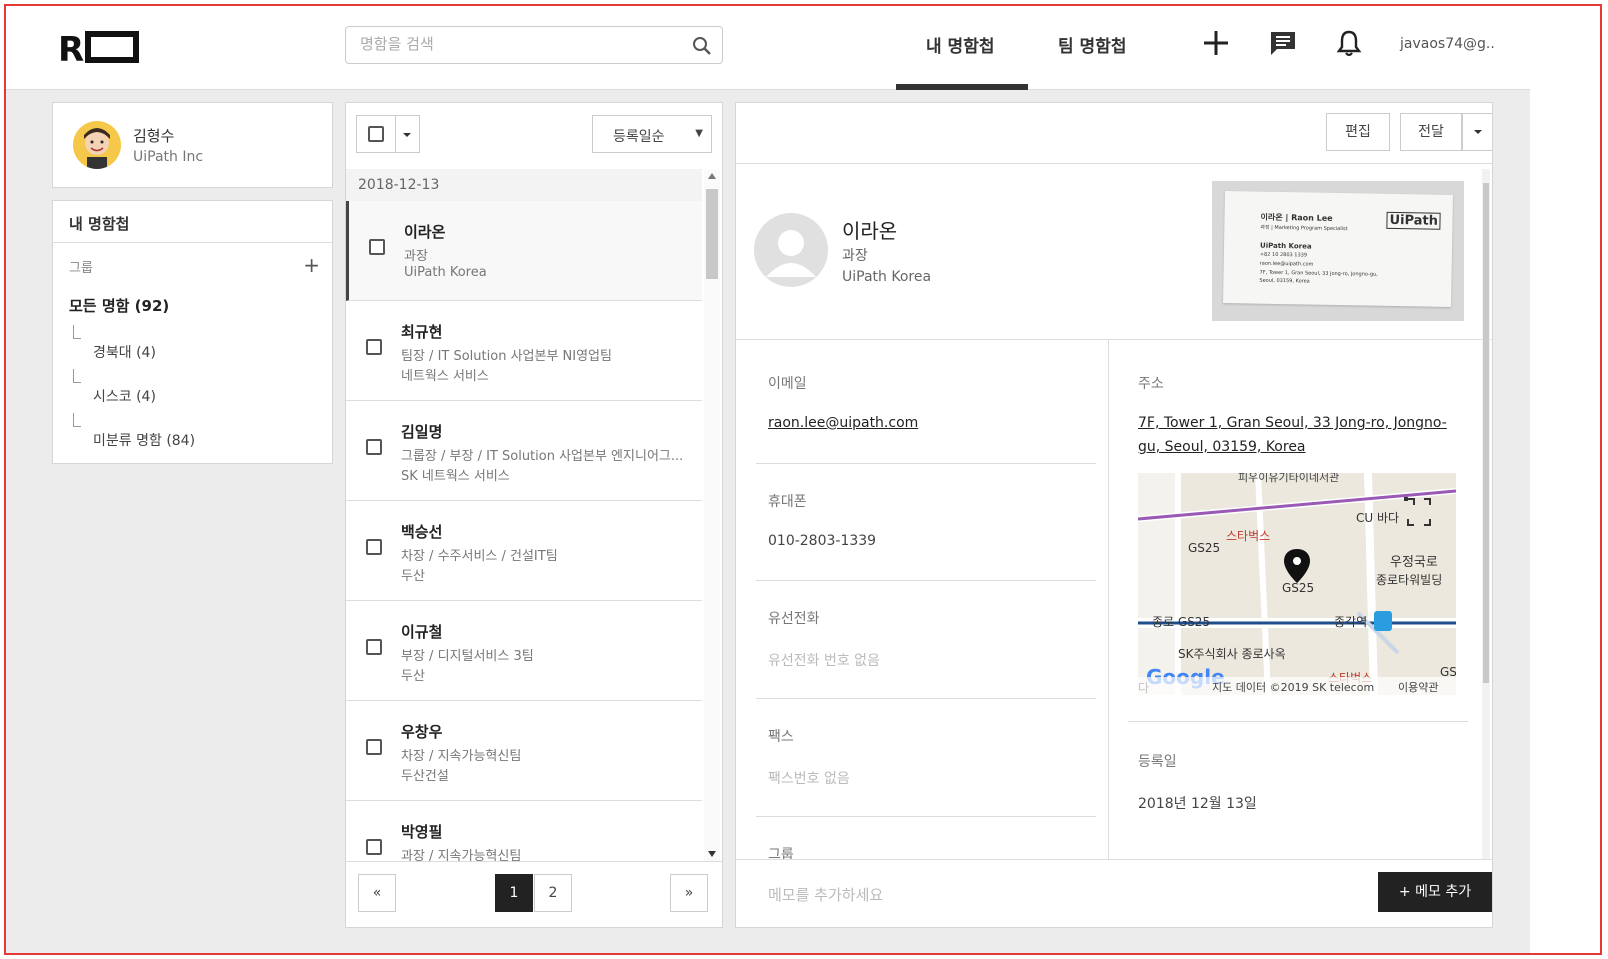 This screenshot has height=959, width=1608. Describe the element at coordinates (192, 350) in the screenshot. I see `group-item-kyungpook: 경북대 (4)` at that location.